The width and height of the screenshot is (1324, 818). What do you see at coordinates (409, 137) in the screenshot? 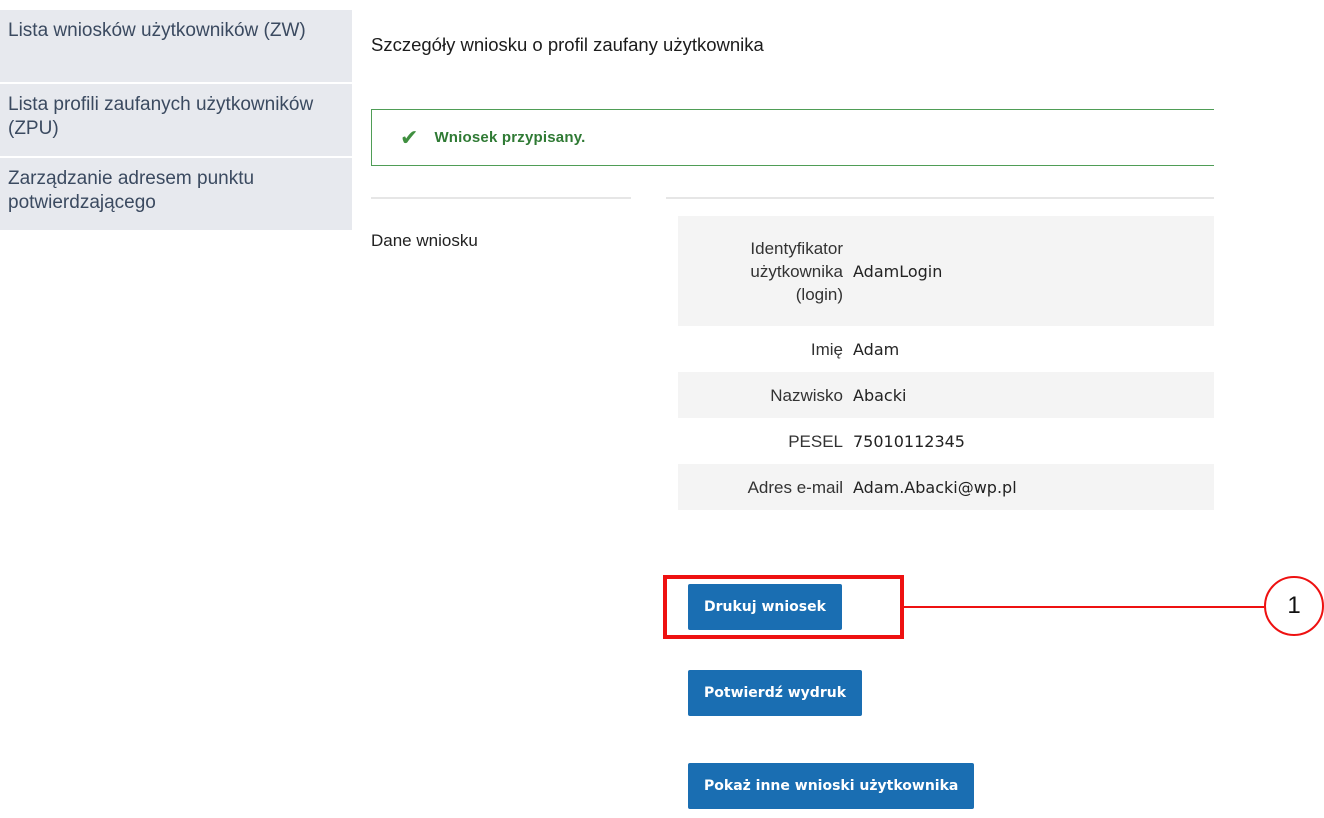
I see `check-icon: ✔` at bounding box center [409, 137].